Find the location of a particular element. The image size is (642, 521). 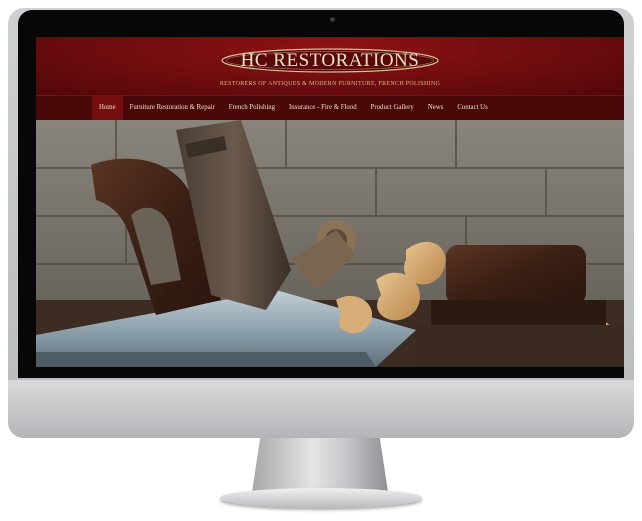

nav-item-french-polishing: French Polishing is located at coordinates (252, 108).